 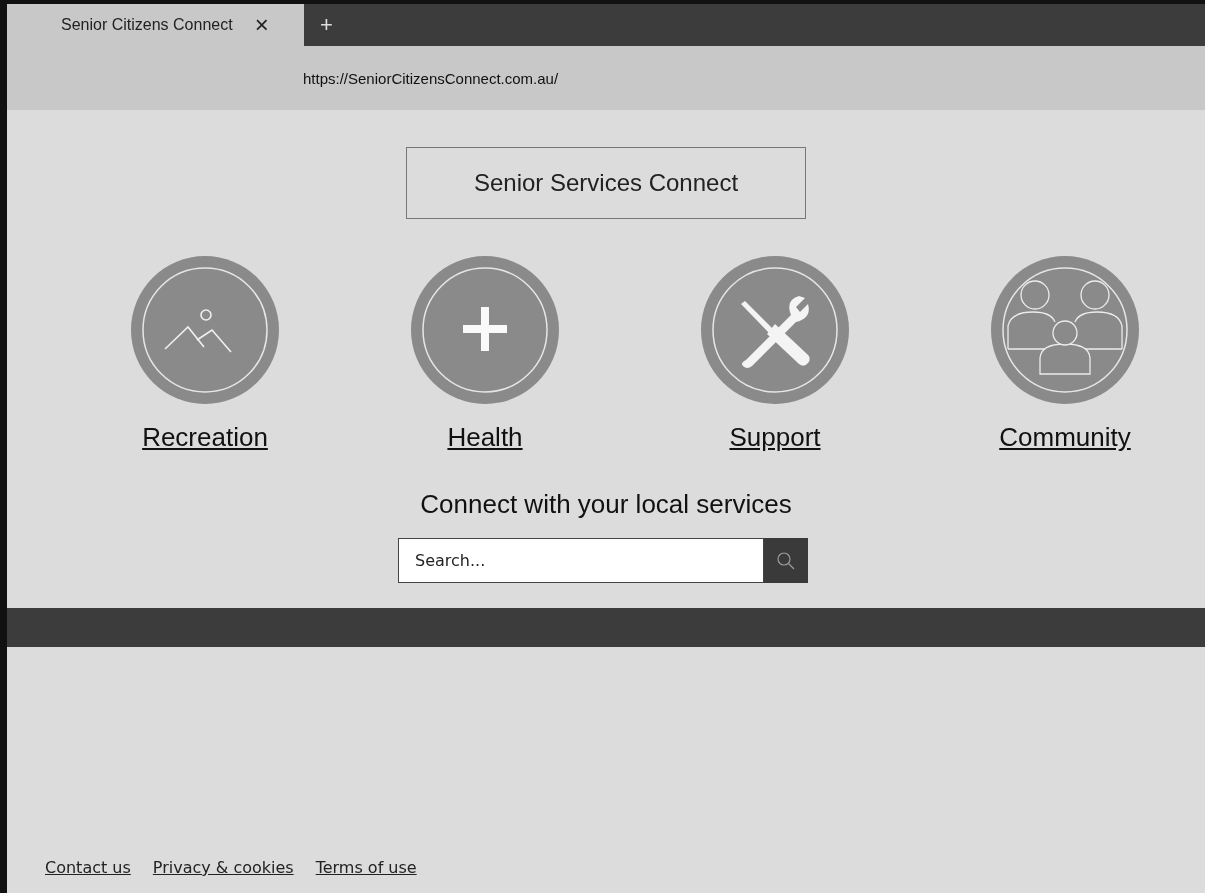 I want to click on wrench-screwdriver-icon, so click(x=775, y=330).